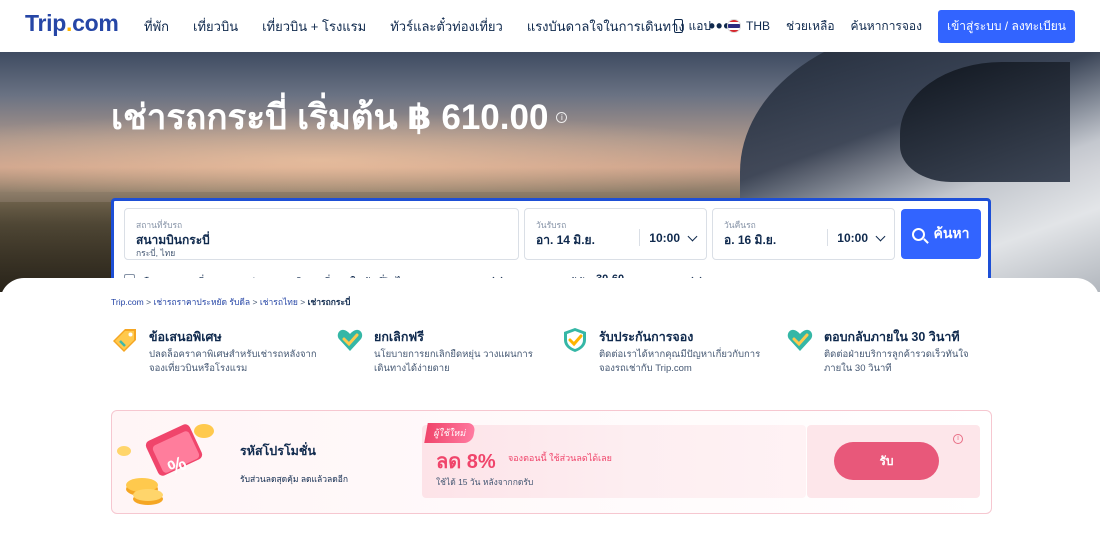 This screenshot has width=1100, height=553. I want to click on promo-title: รหัสโปรโมชั่น, so click(278, 451).